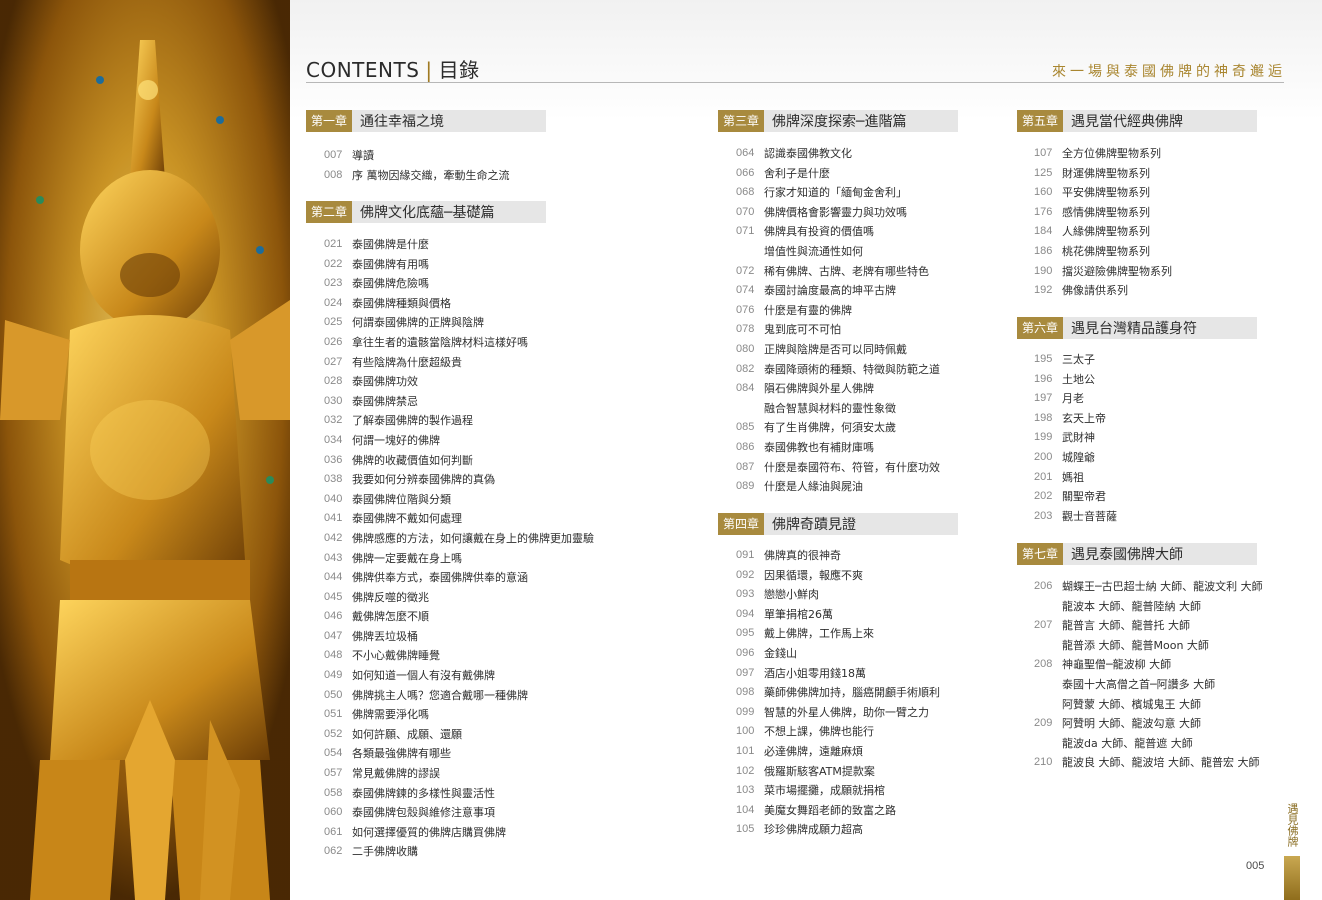  I want to click on toc-item: 036 佛牌的收藏價值如何判斷, so click(459, 461).